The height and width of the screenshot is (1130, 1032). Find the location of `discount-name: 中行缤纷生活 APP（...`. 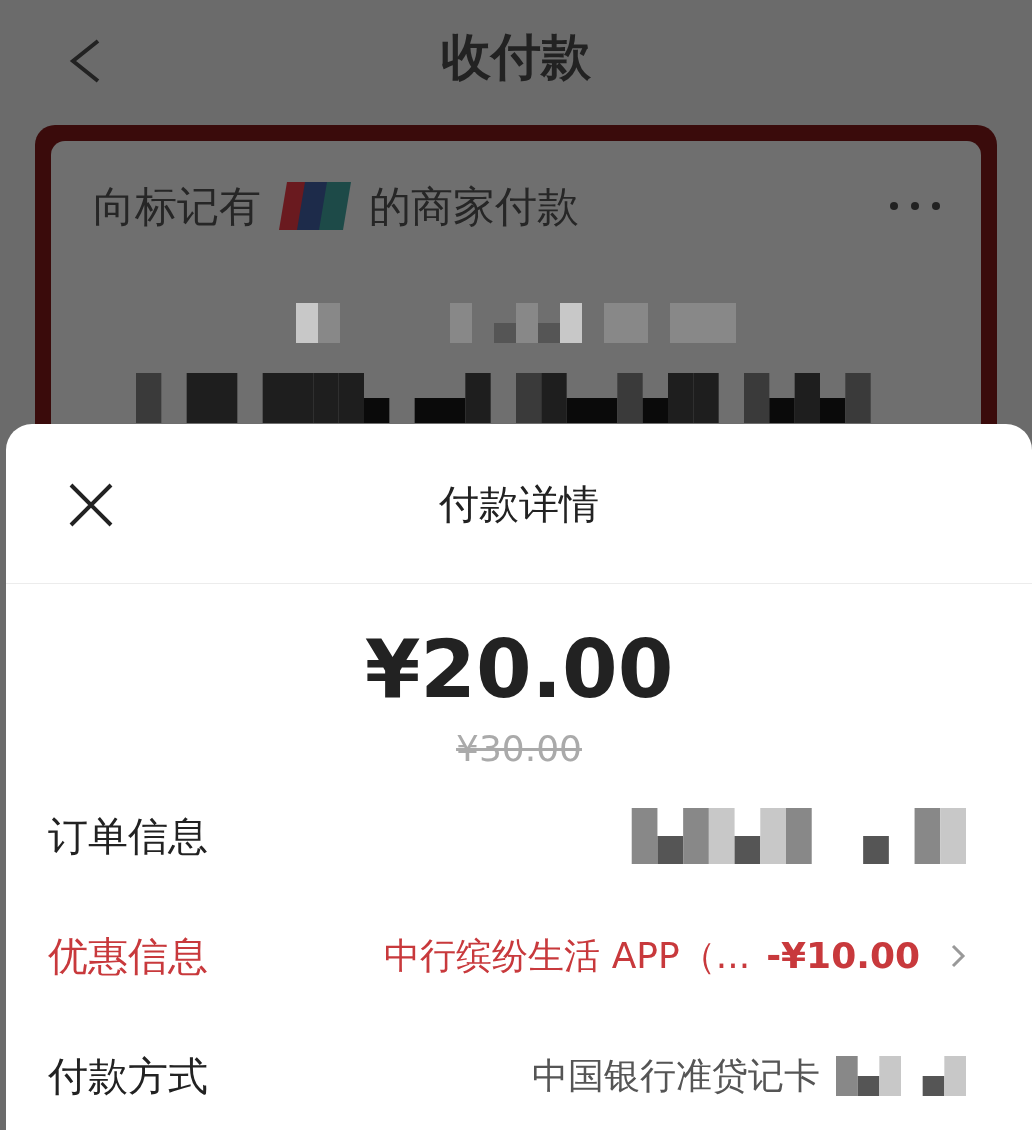

discount-name: 中行缤纷生活 APP（... is located at coordinates (567, 956).